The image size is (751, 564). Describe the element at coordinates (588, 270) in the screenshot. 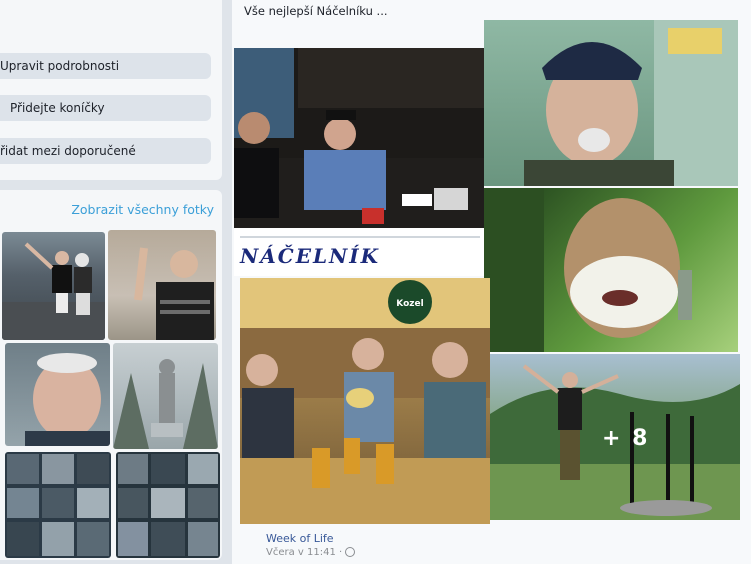

I see `photo-shaving-man` at that location.